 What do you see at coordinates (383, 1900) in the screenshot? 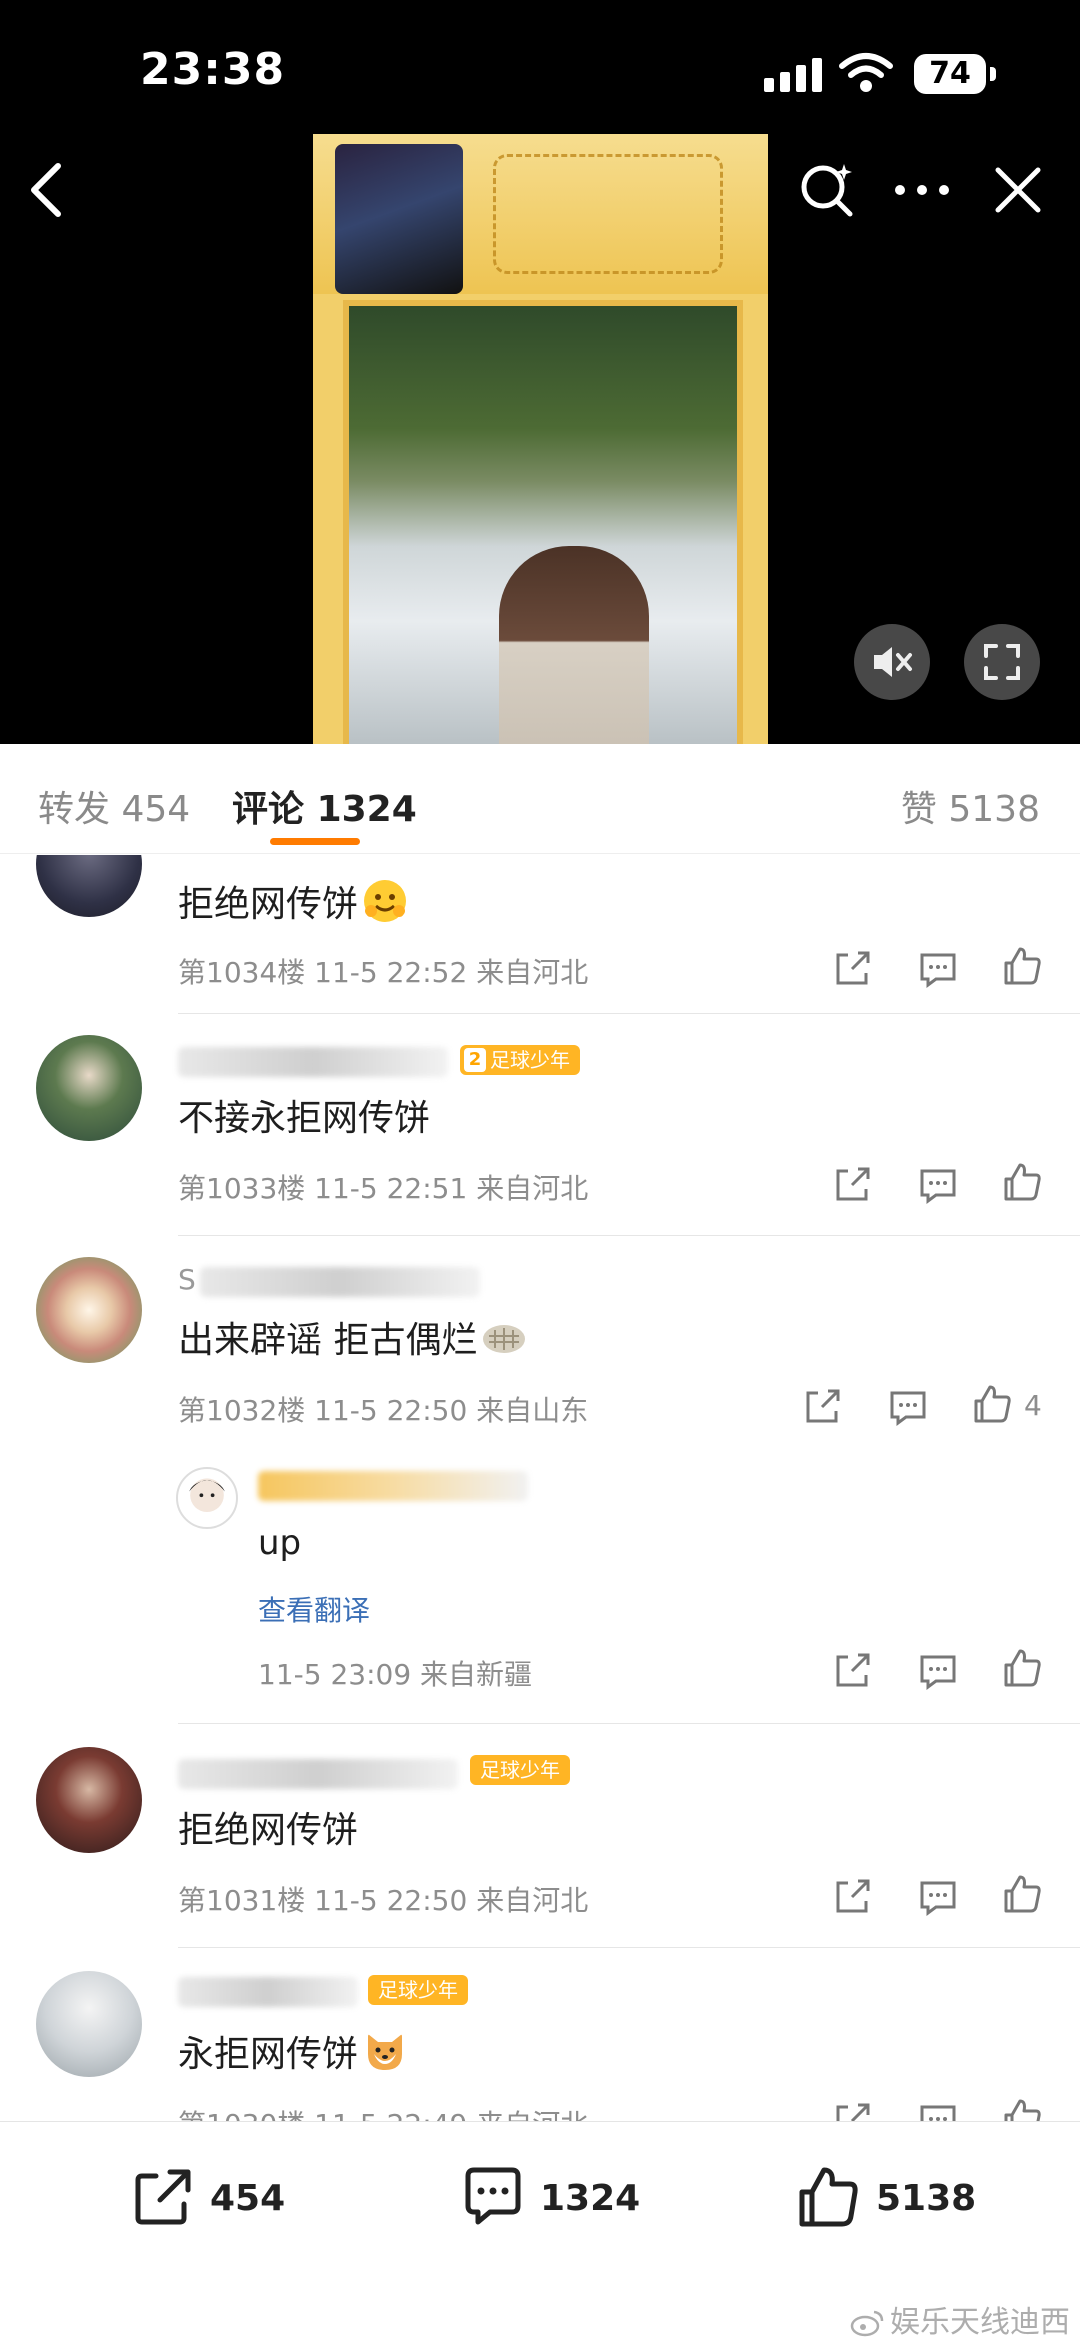
I see `comment-meta: 第1031楼 11-5 22:50 来自河北` at bounding box center [383, 1900].